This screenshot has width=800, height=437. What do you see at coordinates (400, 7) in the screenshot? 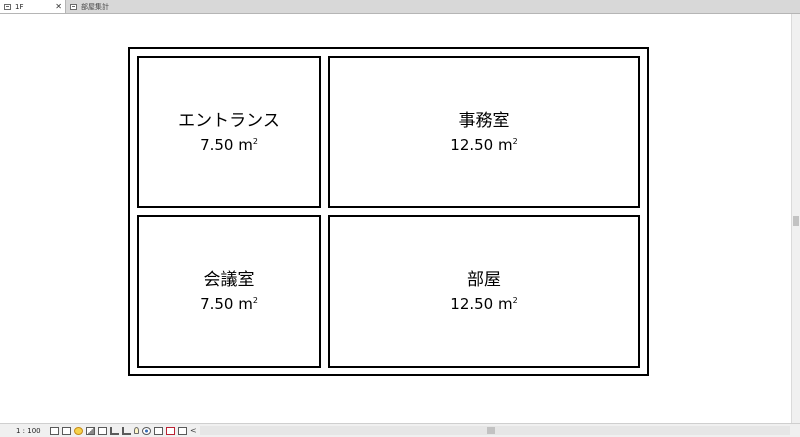
I see `view-tab-bar: 1F ✕ 部屋集計` at bounding box center [400, 7].